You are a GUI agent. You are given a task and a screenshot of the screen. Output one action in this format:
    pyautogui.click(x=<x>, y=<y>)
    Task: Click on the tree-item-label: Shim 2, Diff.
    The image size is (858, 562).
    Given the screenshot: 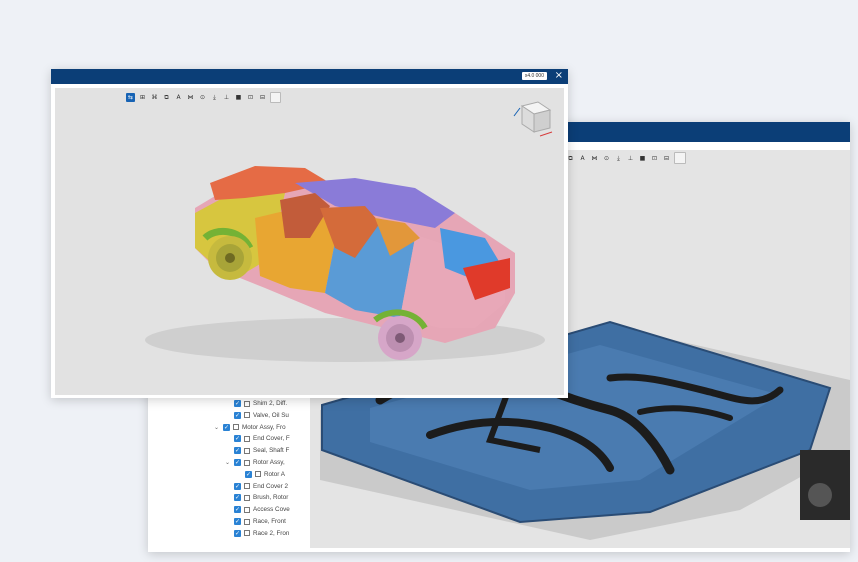 What is the action you would take?
    pyautogui.click(x=270, y=403)
    